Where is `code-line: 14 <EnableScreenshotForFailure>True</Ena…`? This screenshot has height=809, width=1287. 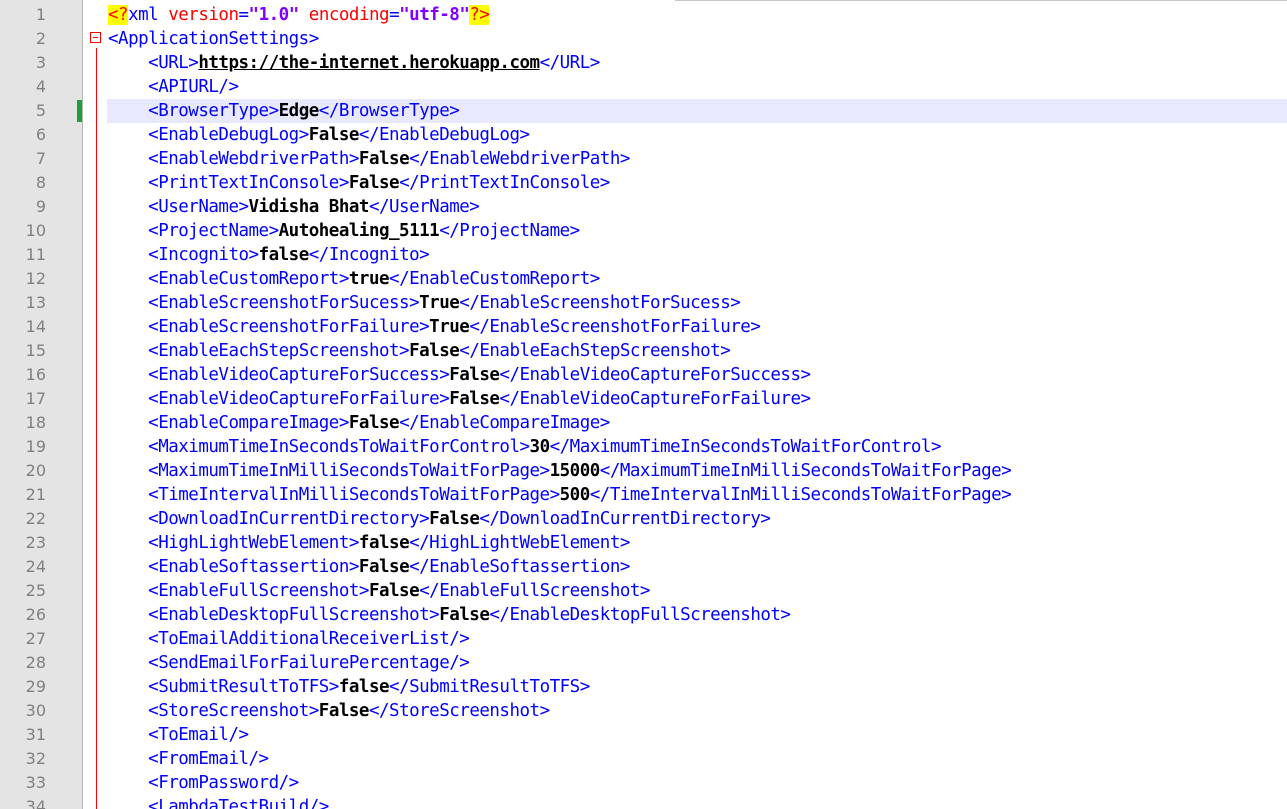
code-line: 14 <EnableScreenshotForFailure>True</Ena… is located at coordinates (643, 327).